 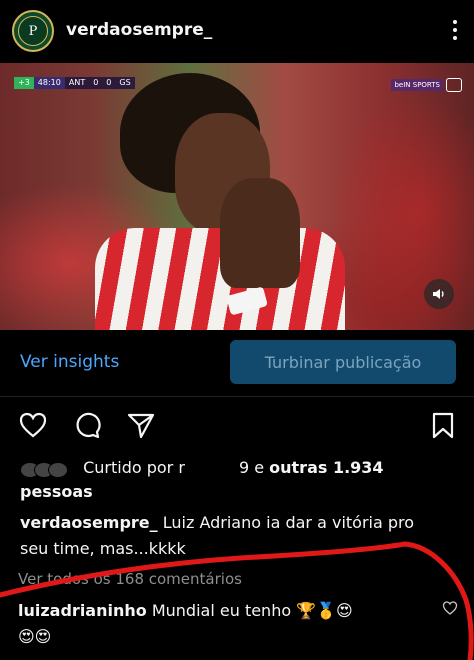 I want to click on reels-icon, so click(x=454, y=85).